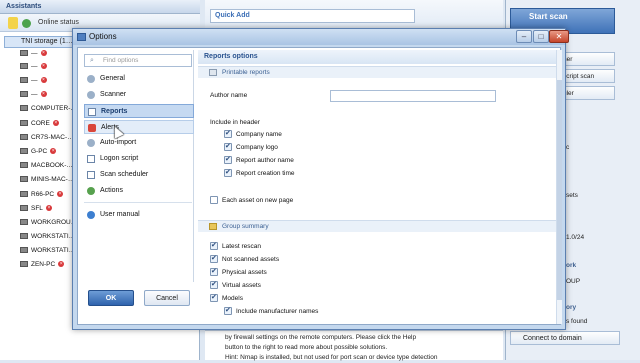 Image resolution: width=640 pixels, height=363 pixels. What do you see at coordinates (245, 226) in the screenshot?
I see `section-title: Group summary` at bounding box center [245, 226].